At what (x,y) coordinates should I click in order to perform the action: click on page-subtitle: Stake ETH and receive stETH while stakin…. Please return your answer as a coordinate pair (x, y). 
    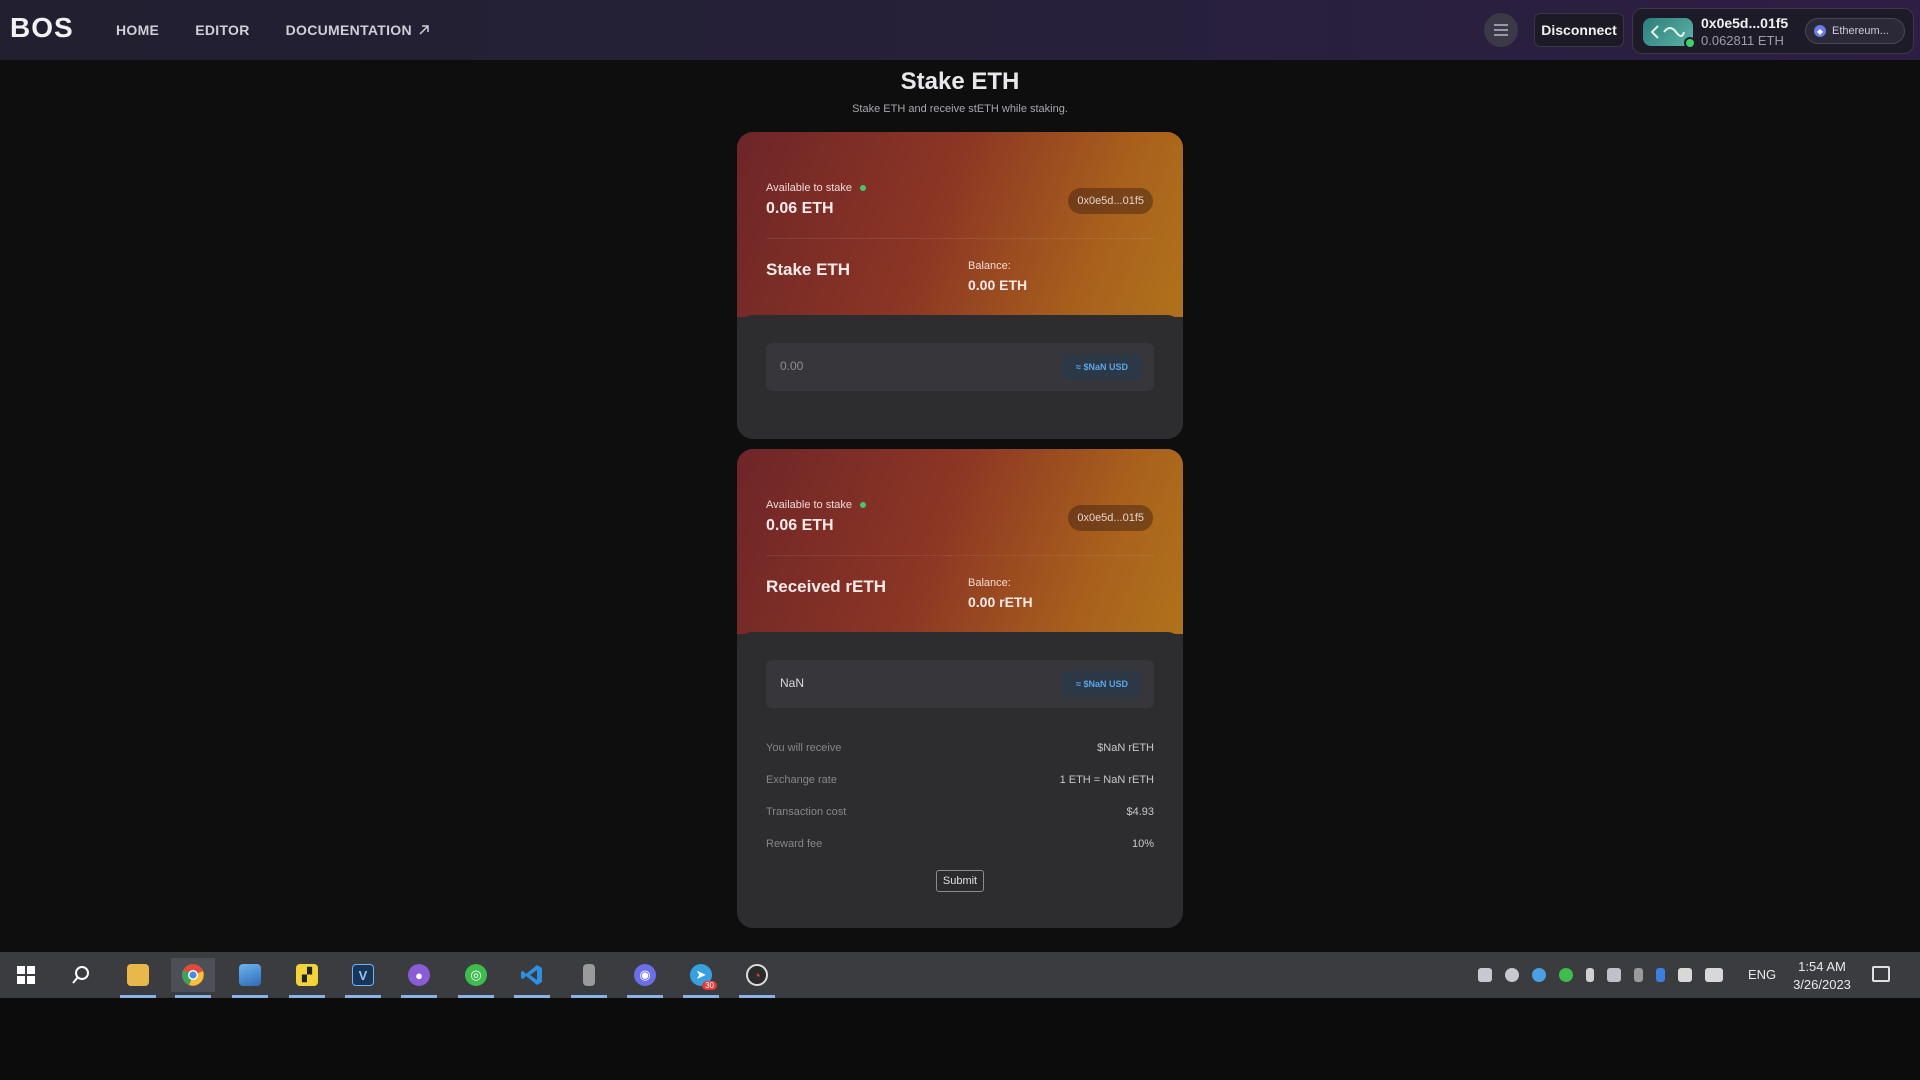
    Looking at the image, I should click on (960, 109).